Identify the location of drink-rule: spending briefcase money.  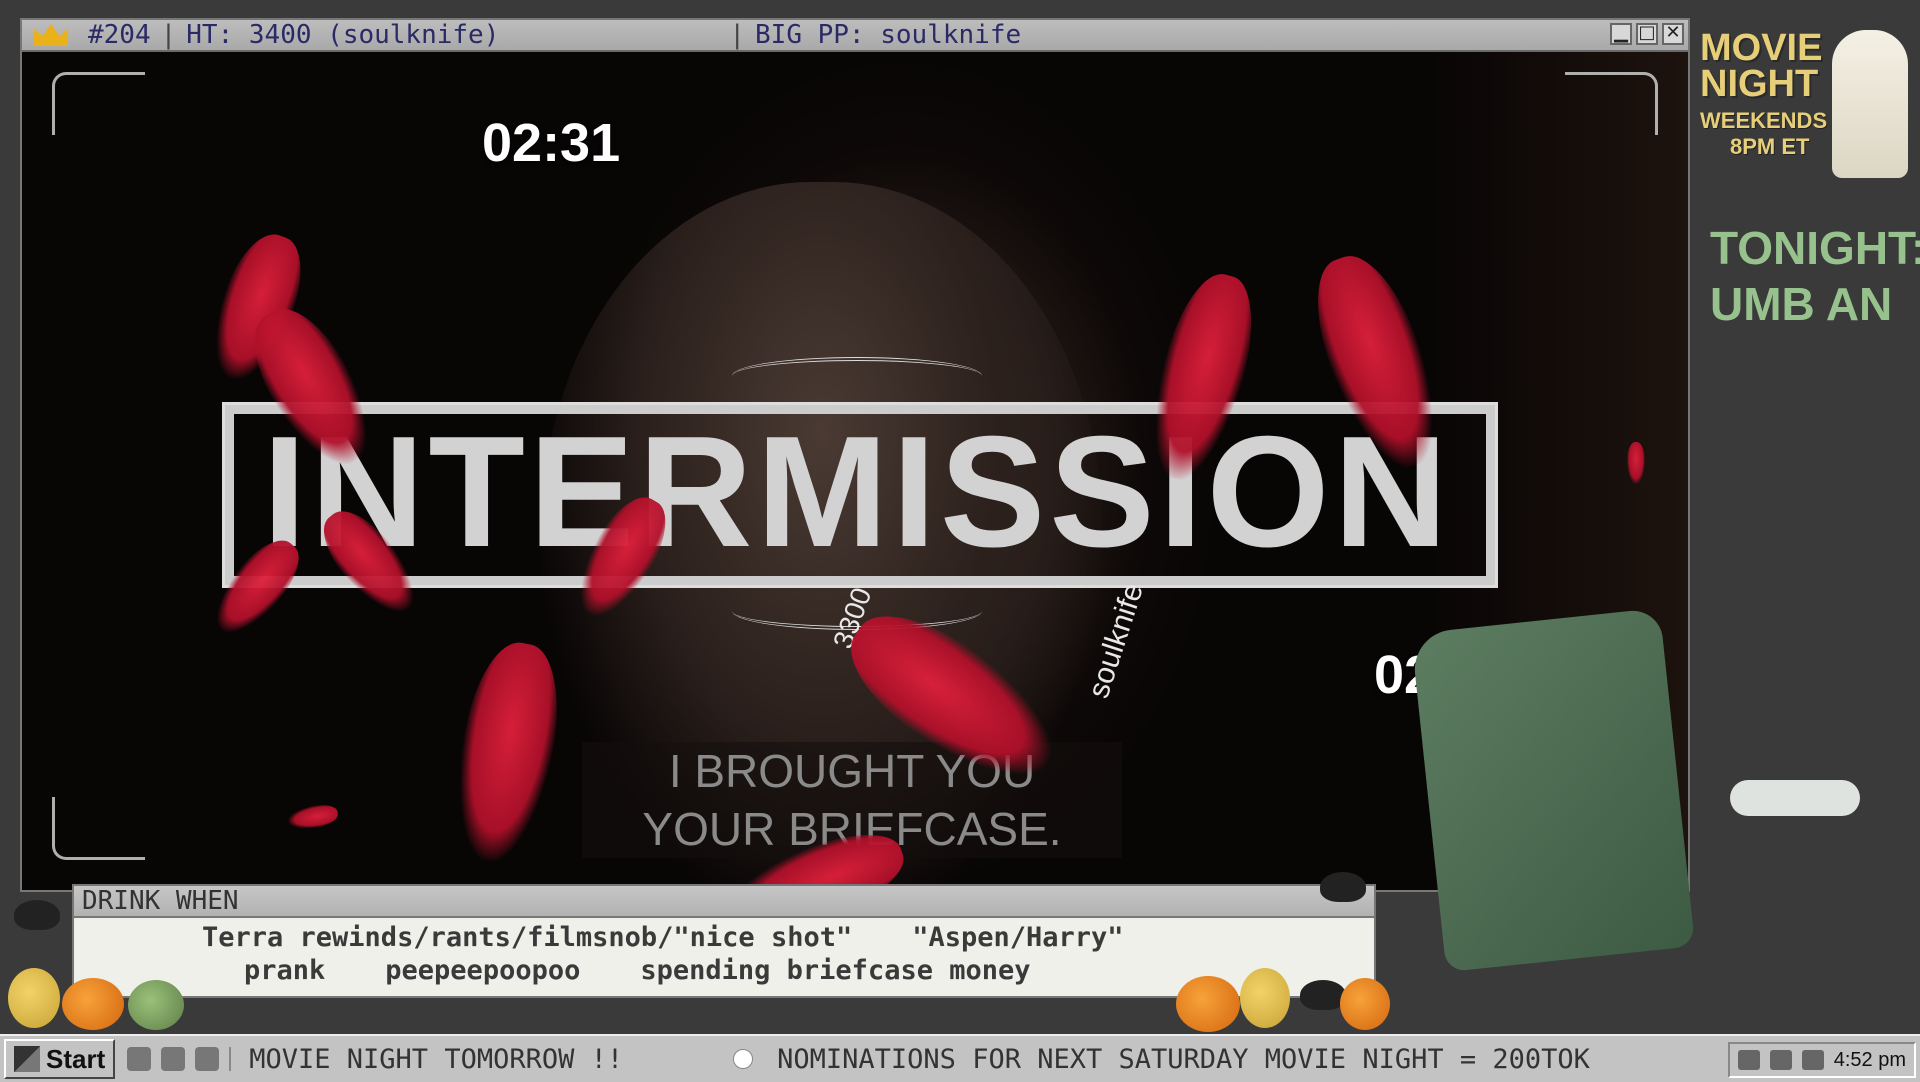
(835, 970).